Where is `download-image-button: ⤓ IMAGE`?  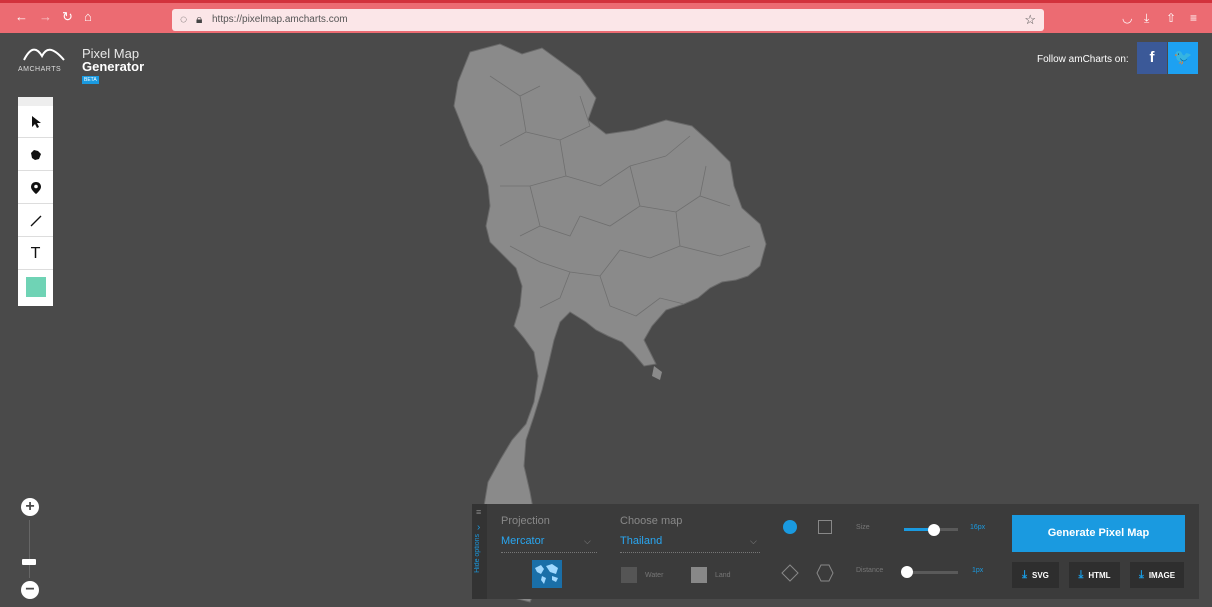
download-image-button: ⤓ IMAGE is located at coordinates (1157, 575).